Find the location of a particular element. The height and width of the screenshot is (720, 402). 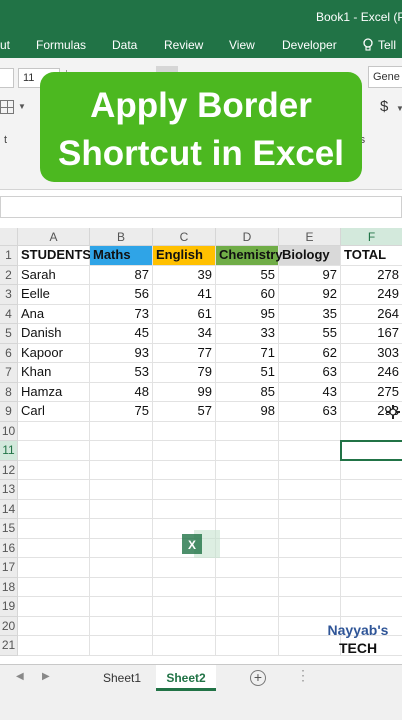

formula-bar is located at coordinates (201, 207).